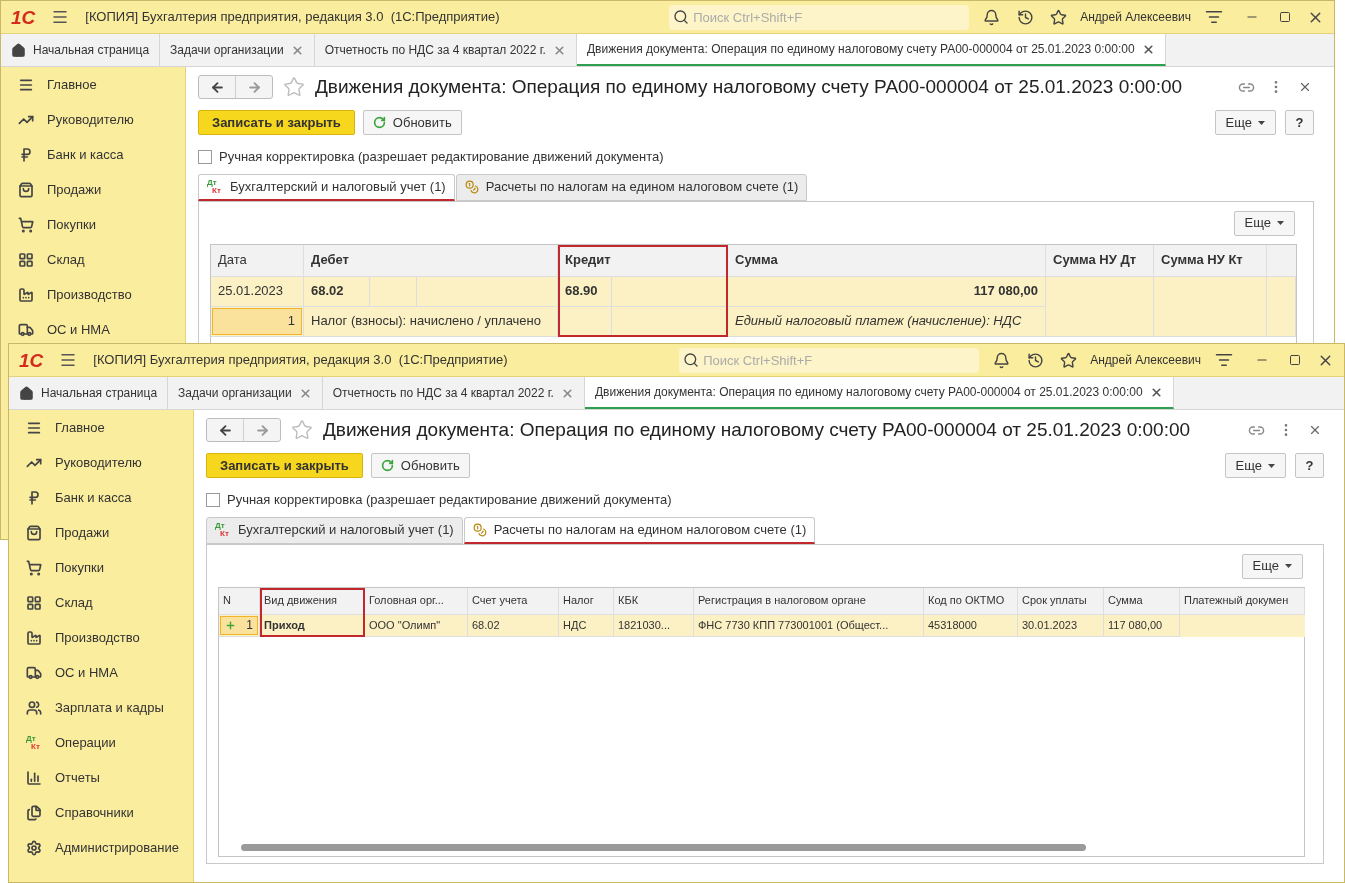  Describe the element at coordinates (663, 847) in the screenshot. I see `scroll-thumb` at that location.